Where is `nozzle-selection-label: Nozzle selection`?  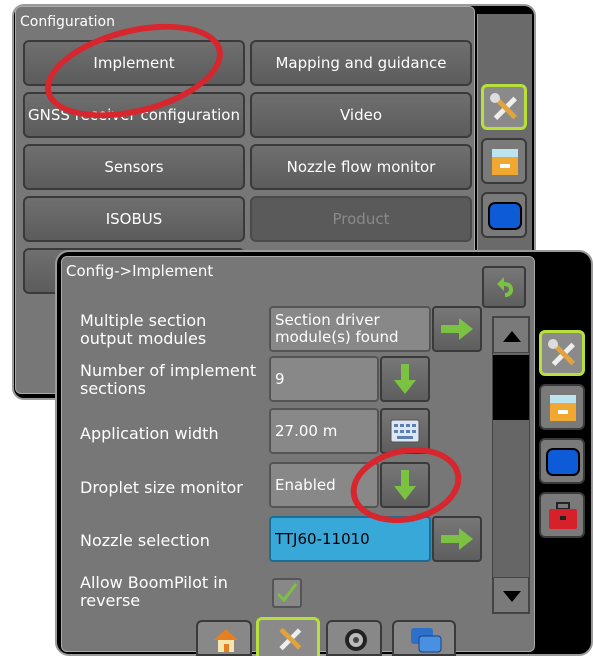 nozzle-selection-label: Nozzle selection is located at coordinates (145, 540).